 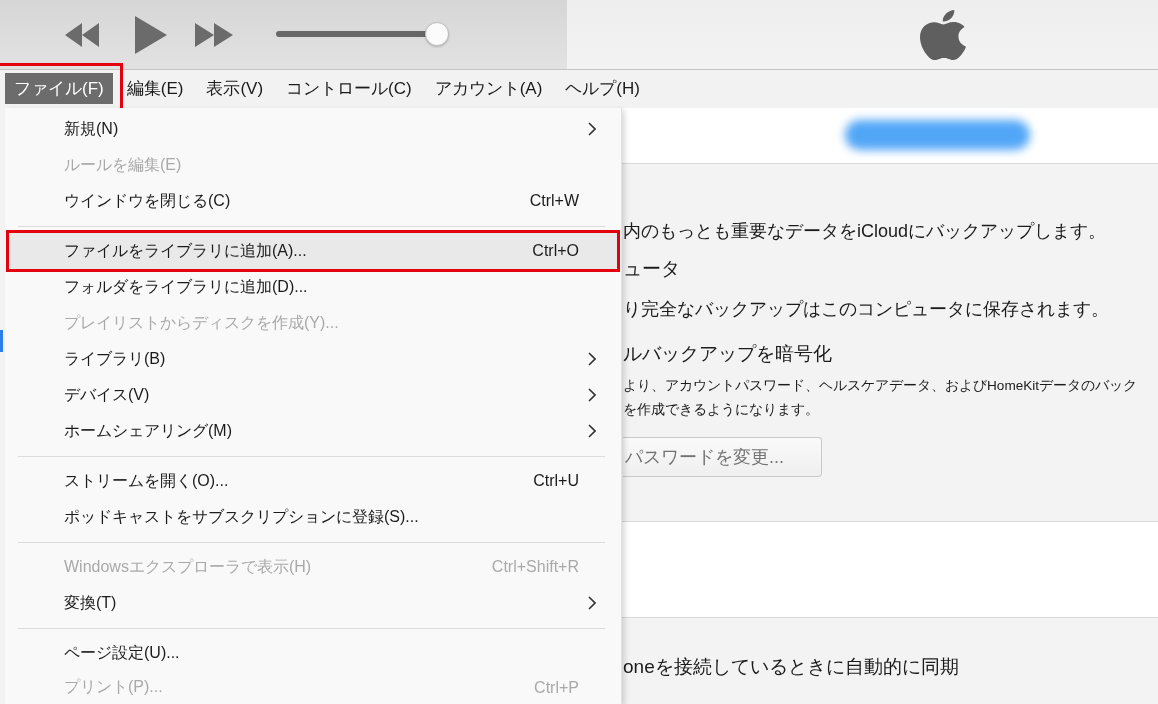 What do you see at coordinates (556, 481) in the screenshot?
I see `keyboard-shortcut: Ctrl+U` at bounding box center [556, 481].